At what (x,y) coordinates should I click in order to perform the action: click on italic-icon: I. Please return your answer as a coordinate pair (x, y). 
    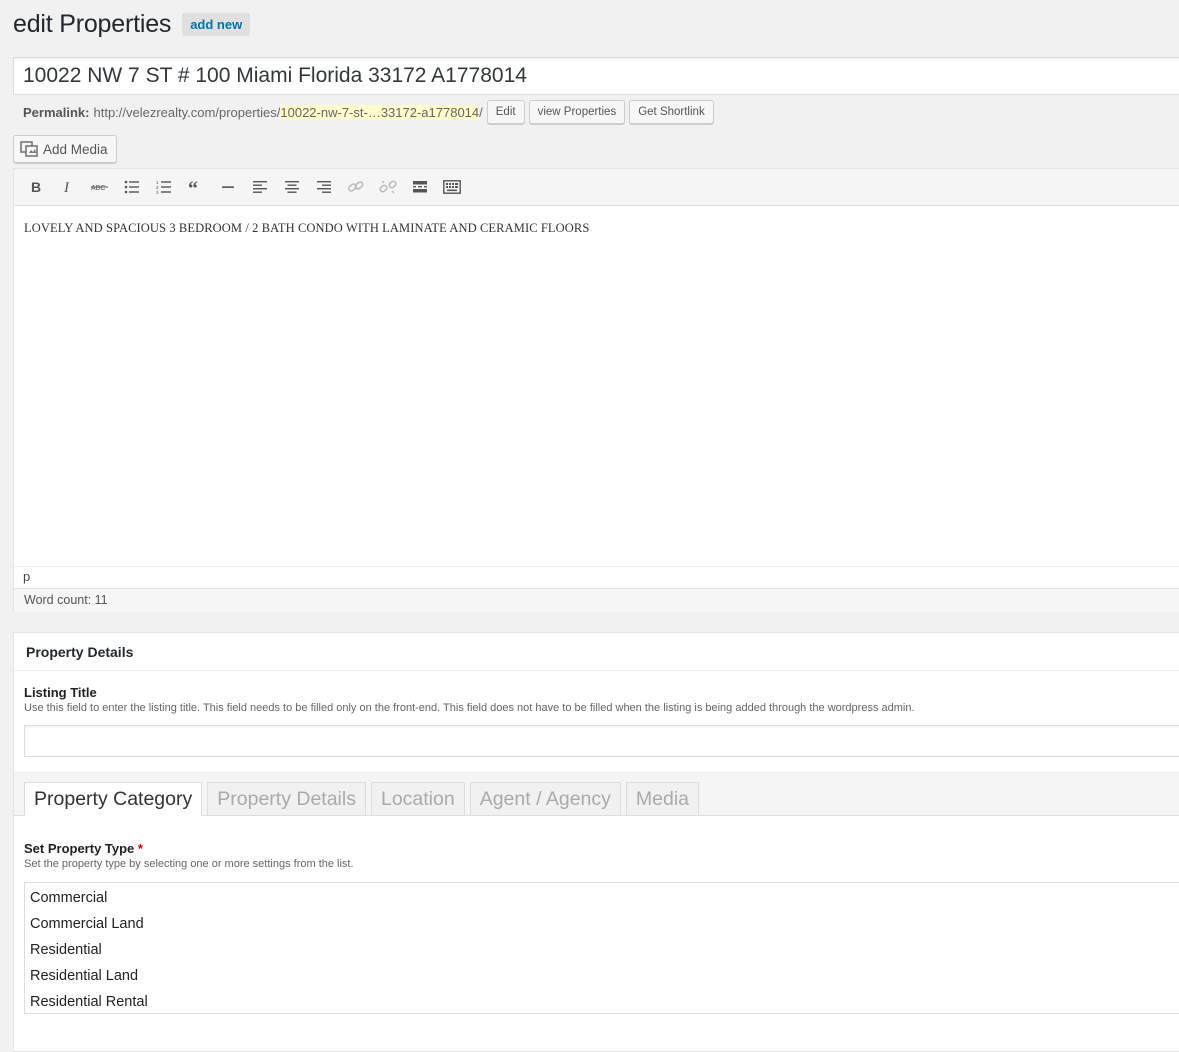
    Looking at the image, I should click on (68, 187).